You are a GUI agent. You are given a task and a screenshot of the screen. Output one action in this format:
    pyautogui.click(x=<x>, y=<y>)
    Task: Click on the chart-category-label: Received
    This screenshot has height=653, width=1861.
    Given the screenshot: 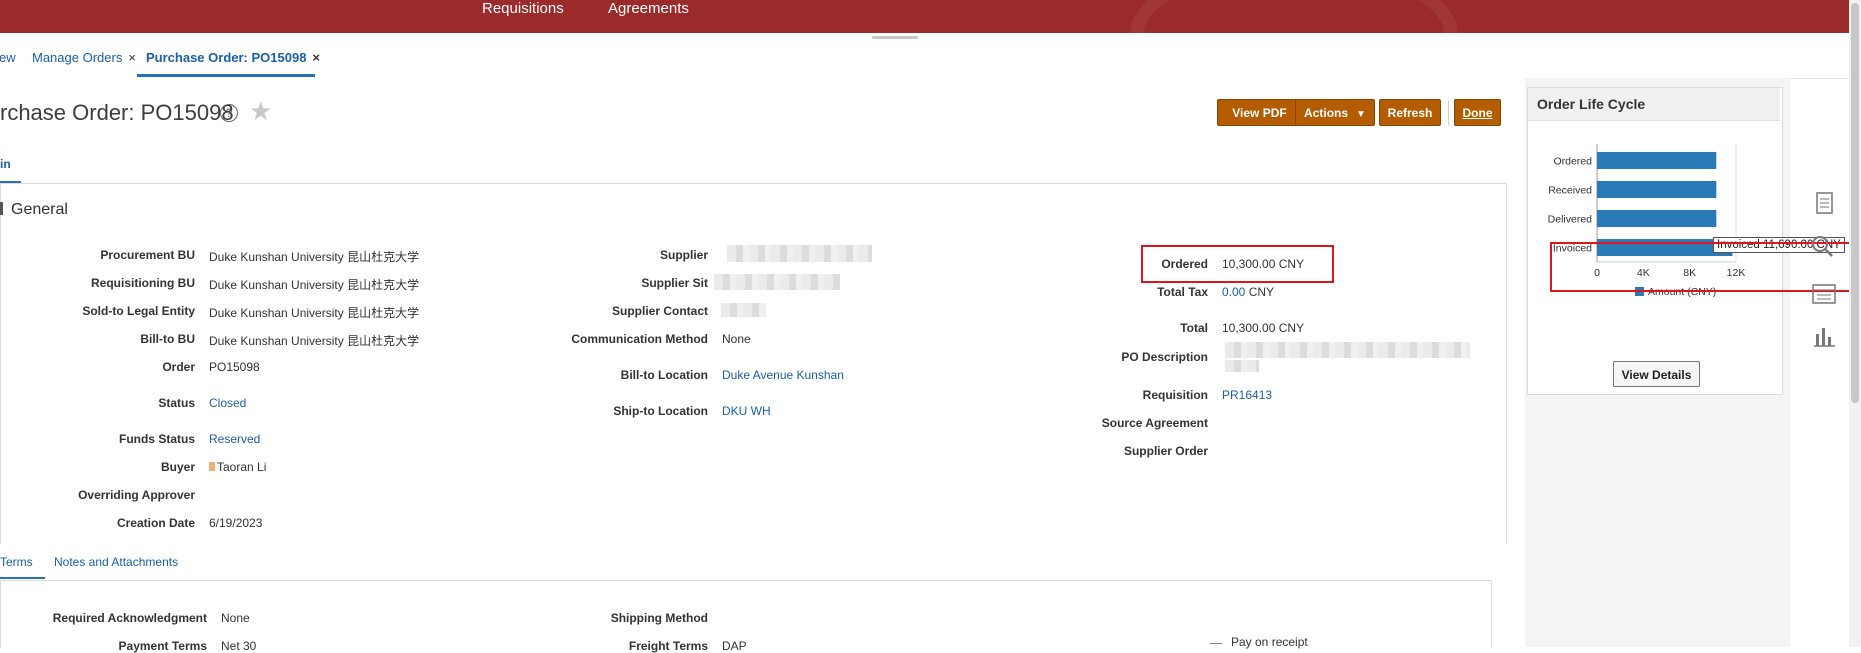 What is the action you would take?
    pyautogui.click(x=1570, y=191)
    